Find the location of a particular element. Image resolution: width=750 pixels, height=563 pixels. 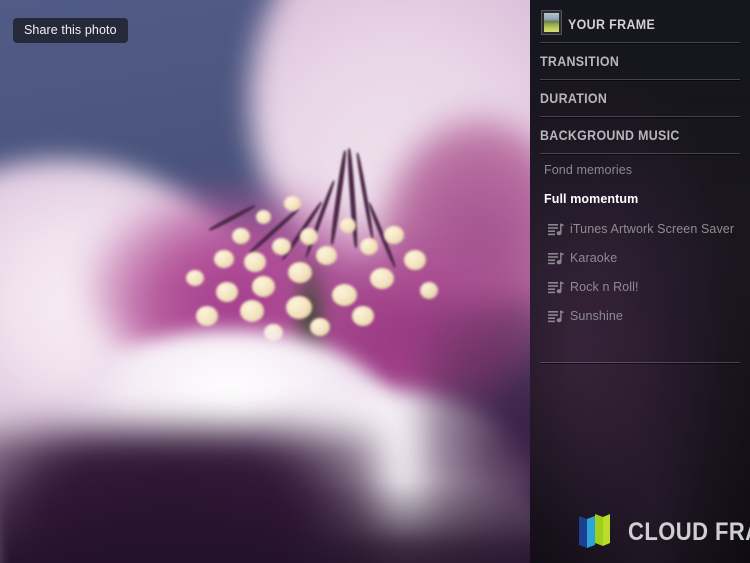

music-preset-full-momentum: Full momentum is located at coordinates (640, 201).